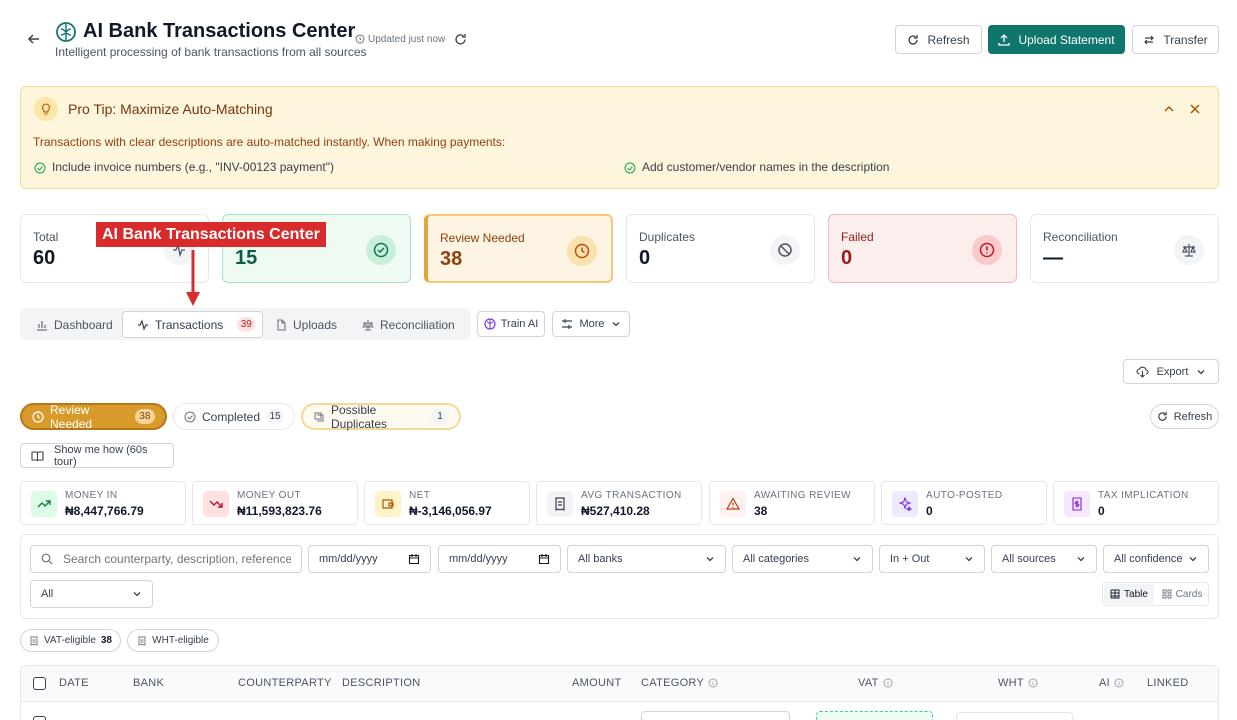 The image size is (1237, 720). What do you see at coordinates (1080, 237) in the screenshot?
I see `card-label: Reconciliation` at bounding box center [1080, 237].